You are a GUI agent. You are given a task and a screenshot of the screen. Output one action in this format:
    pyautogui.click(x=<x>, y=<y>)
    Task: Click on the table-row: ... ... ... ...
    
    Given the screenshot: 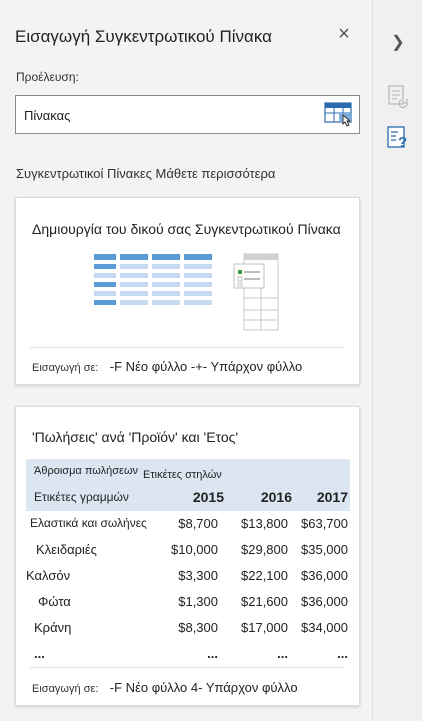 What is the action you would take?
    pyautogui.click(x=188, y=659)
    